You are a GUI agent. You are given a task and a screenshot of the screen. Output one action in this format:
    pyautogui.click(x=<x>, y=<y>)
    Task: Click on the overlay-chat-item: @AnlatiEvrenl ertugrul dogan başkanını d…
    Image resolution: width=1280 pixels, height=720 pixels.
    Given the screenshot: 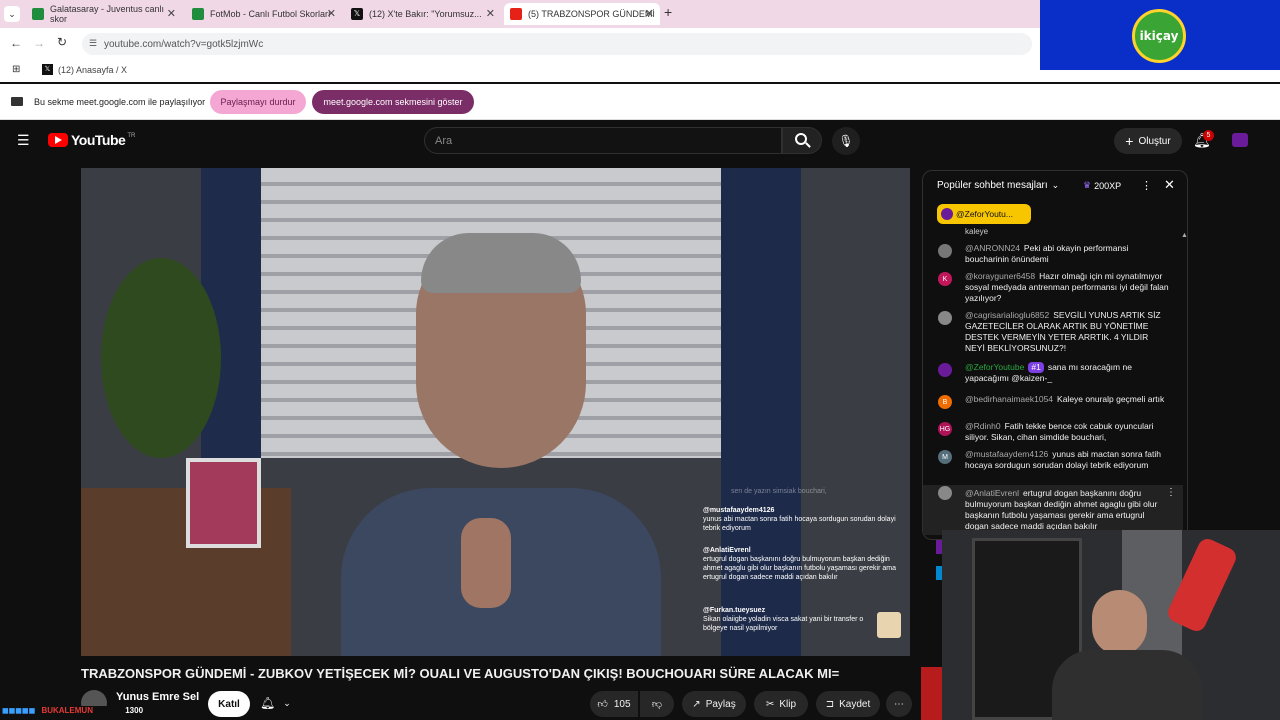 What is the action you would take?
    pyautogui.click(x=803, y=564)
    